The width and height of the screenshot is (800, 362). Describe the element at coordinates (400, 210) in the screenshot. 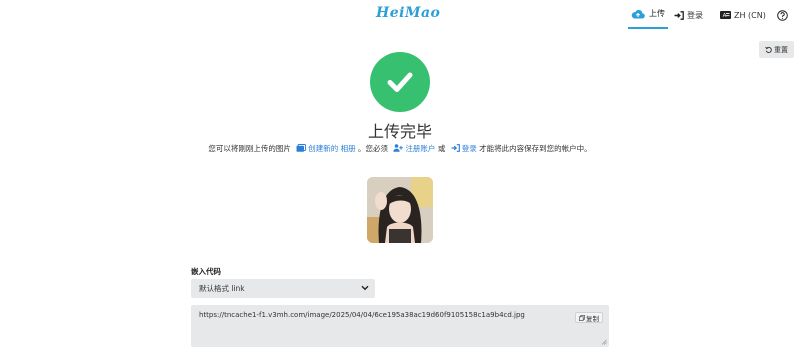

I see `uploaded-image-thumbnail` at that location.